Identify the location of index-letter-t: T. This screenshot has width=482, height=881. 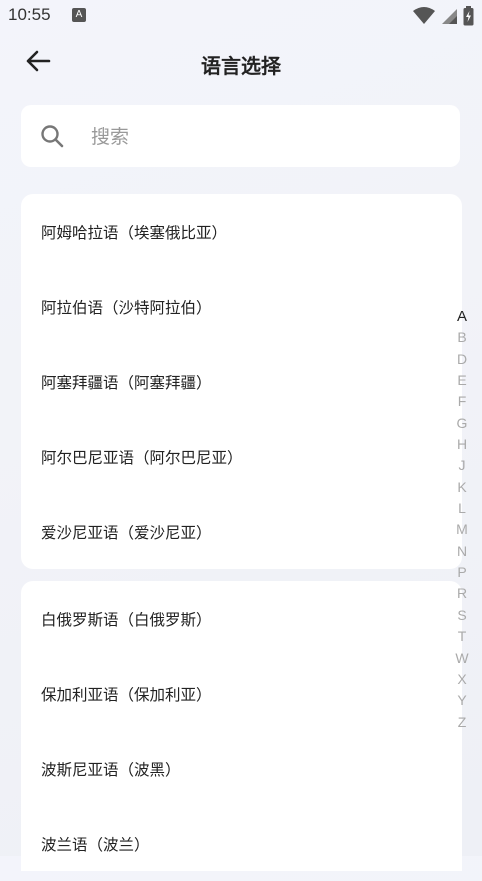
(462, 636).